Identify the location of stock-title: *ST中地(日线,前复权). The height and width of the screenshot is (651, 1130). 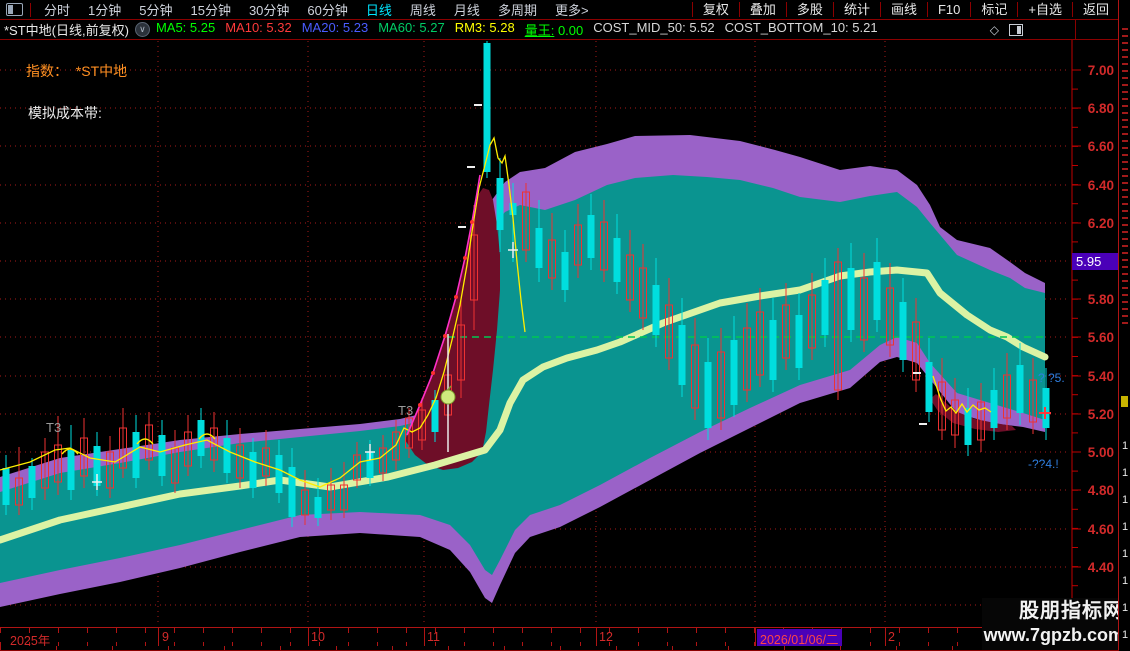
(66, 30).